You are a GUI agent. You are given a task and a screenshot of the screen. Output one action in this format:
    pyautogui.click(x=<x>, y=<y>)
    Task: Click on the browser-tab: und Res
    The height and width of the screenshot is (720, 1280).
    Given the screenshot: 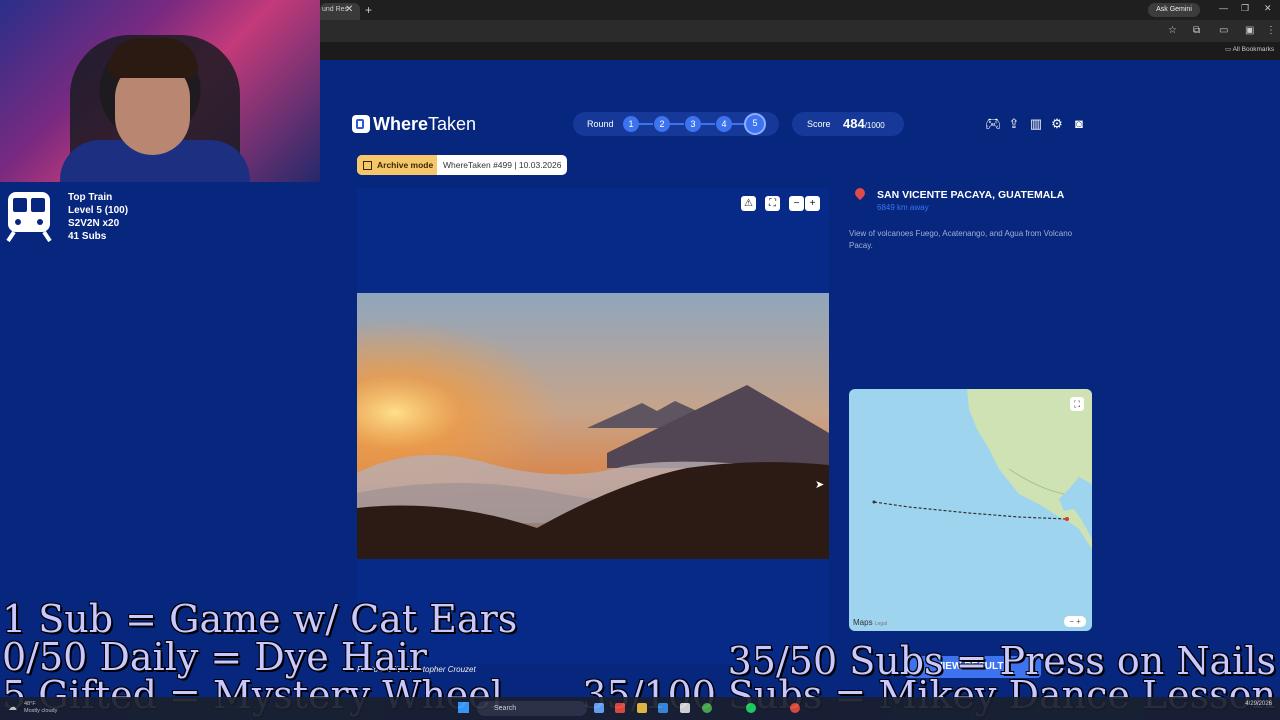 What is the action you would take?
    pyautogui.click(x=340, y=11)
    